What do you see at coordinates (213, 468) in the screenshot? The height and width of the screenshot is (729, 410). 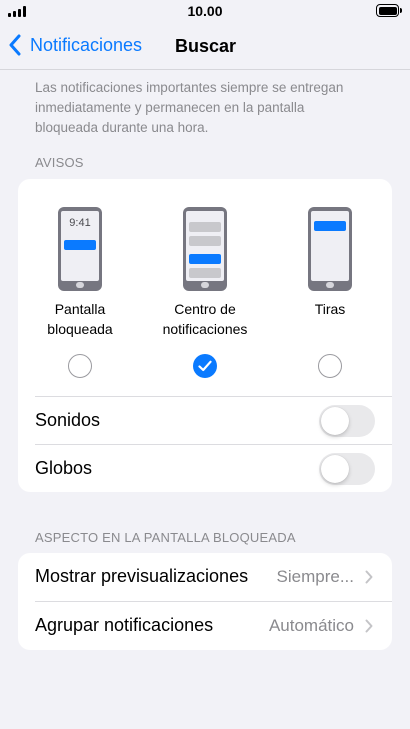 I see `badges-row: Globos` at bounding box center [213, 468].